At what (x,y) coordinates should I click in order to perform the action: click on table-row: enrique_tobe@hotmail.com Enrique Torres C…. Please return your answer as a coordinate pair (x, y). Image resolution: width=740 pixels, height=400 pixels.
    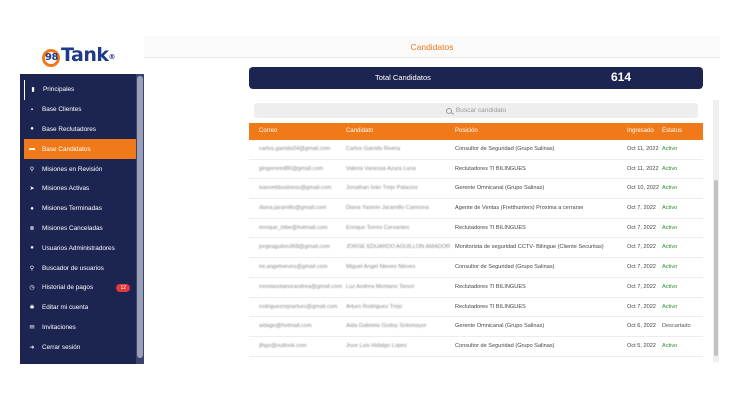
    Looking at the image, I should click on (476, 229).